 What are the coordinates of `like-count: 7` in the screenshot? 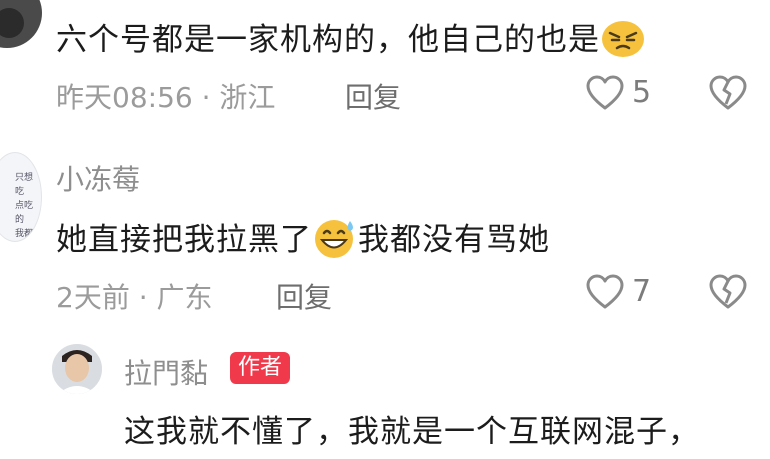 It's located at (642, 291).